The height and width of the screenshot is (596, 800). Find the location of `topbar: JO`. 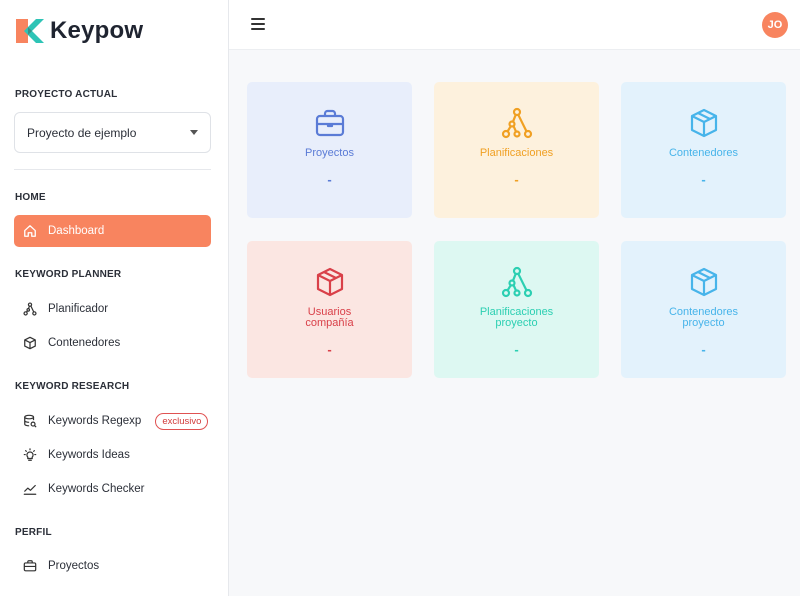

topbar: JO is located at coordinates (514, 25).